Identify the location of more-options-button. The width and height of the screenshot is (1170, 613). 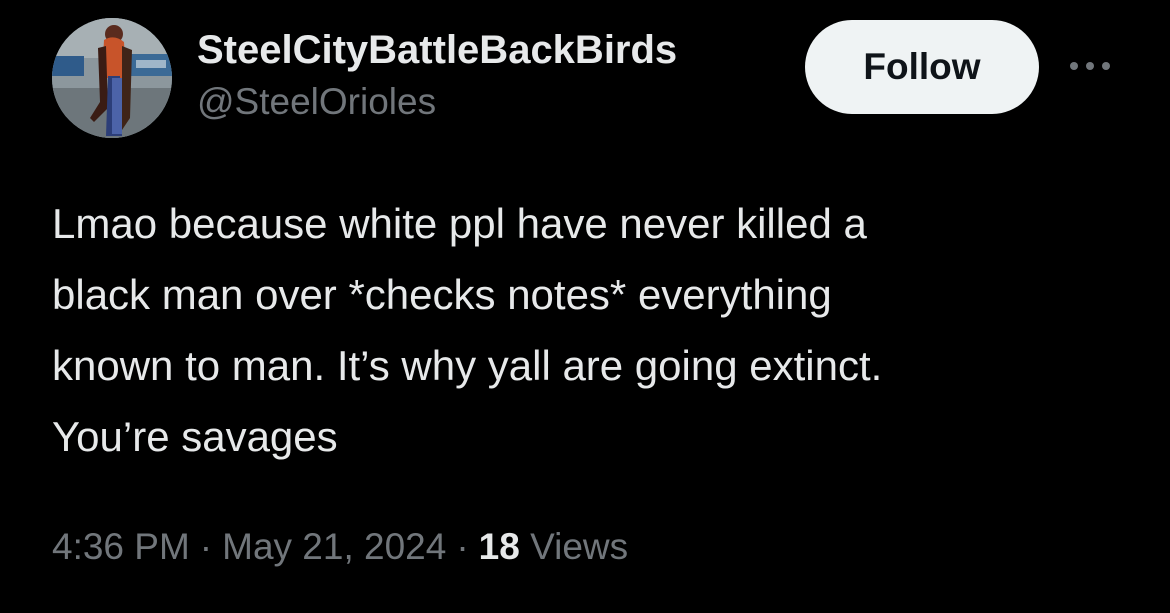
(1090, 66).